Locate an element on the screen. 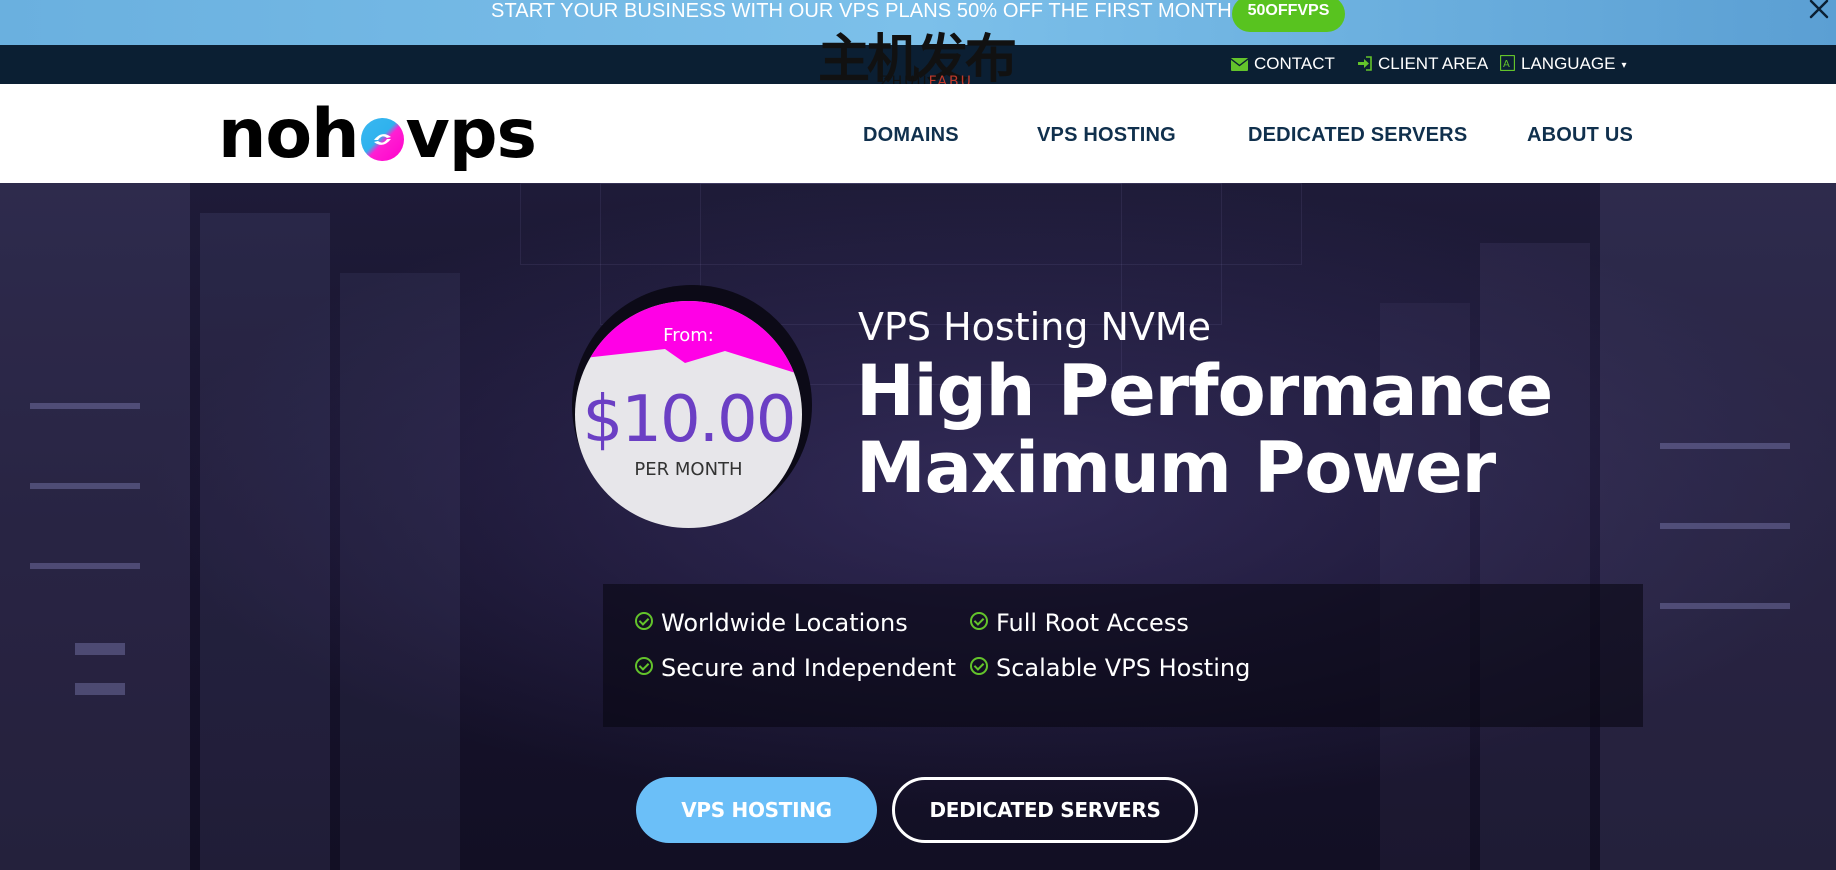 The width and height of the screenshot is (1836, 870). client-area-link: CLIENT AREA is located at coordinates (1422, 64).